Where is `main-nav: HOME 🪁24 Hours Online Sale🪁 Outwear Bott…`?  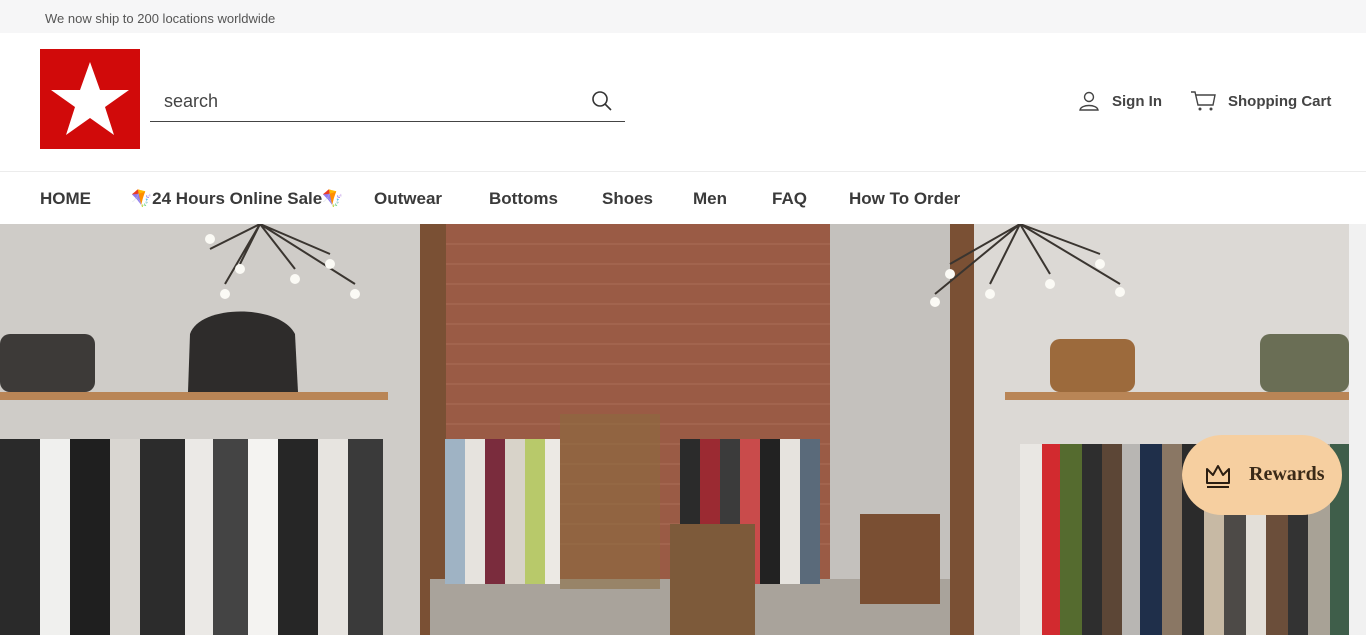
main-nav: HOME 🪁24 Hours Online Sale🪁 Outwear Bott… is located at coordinates (683, 198).